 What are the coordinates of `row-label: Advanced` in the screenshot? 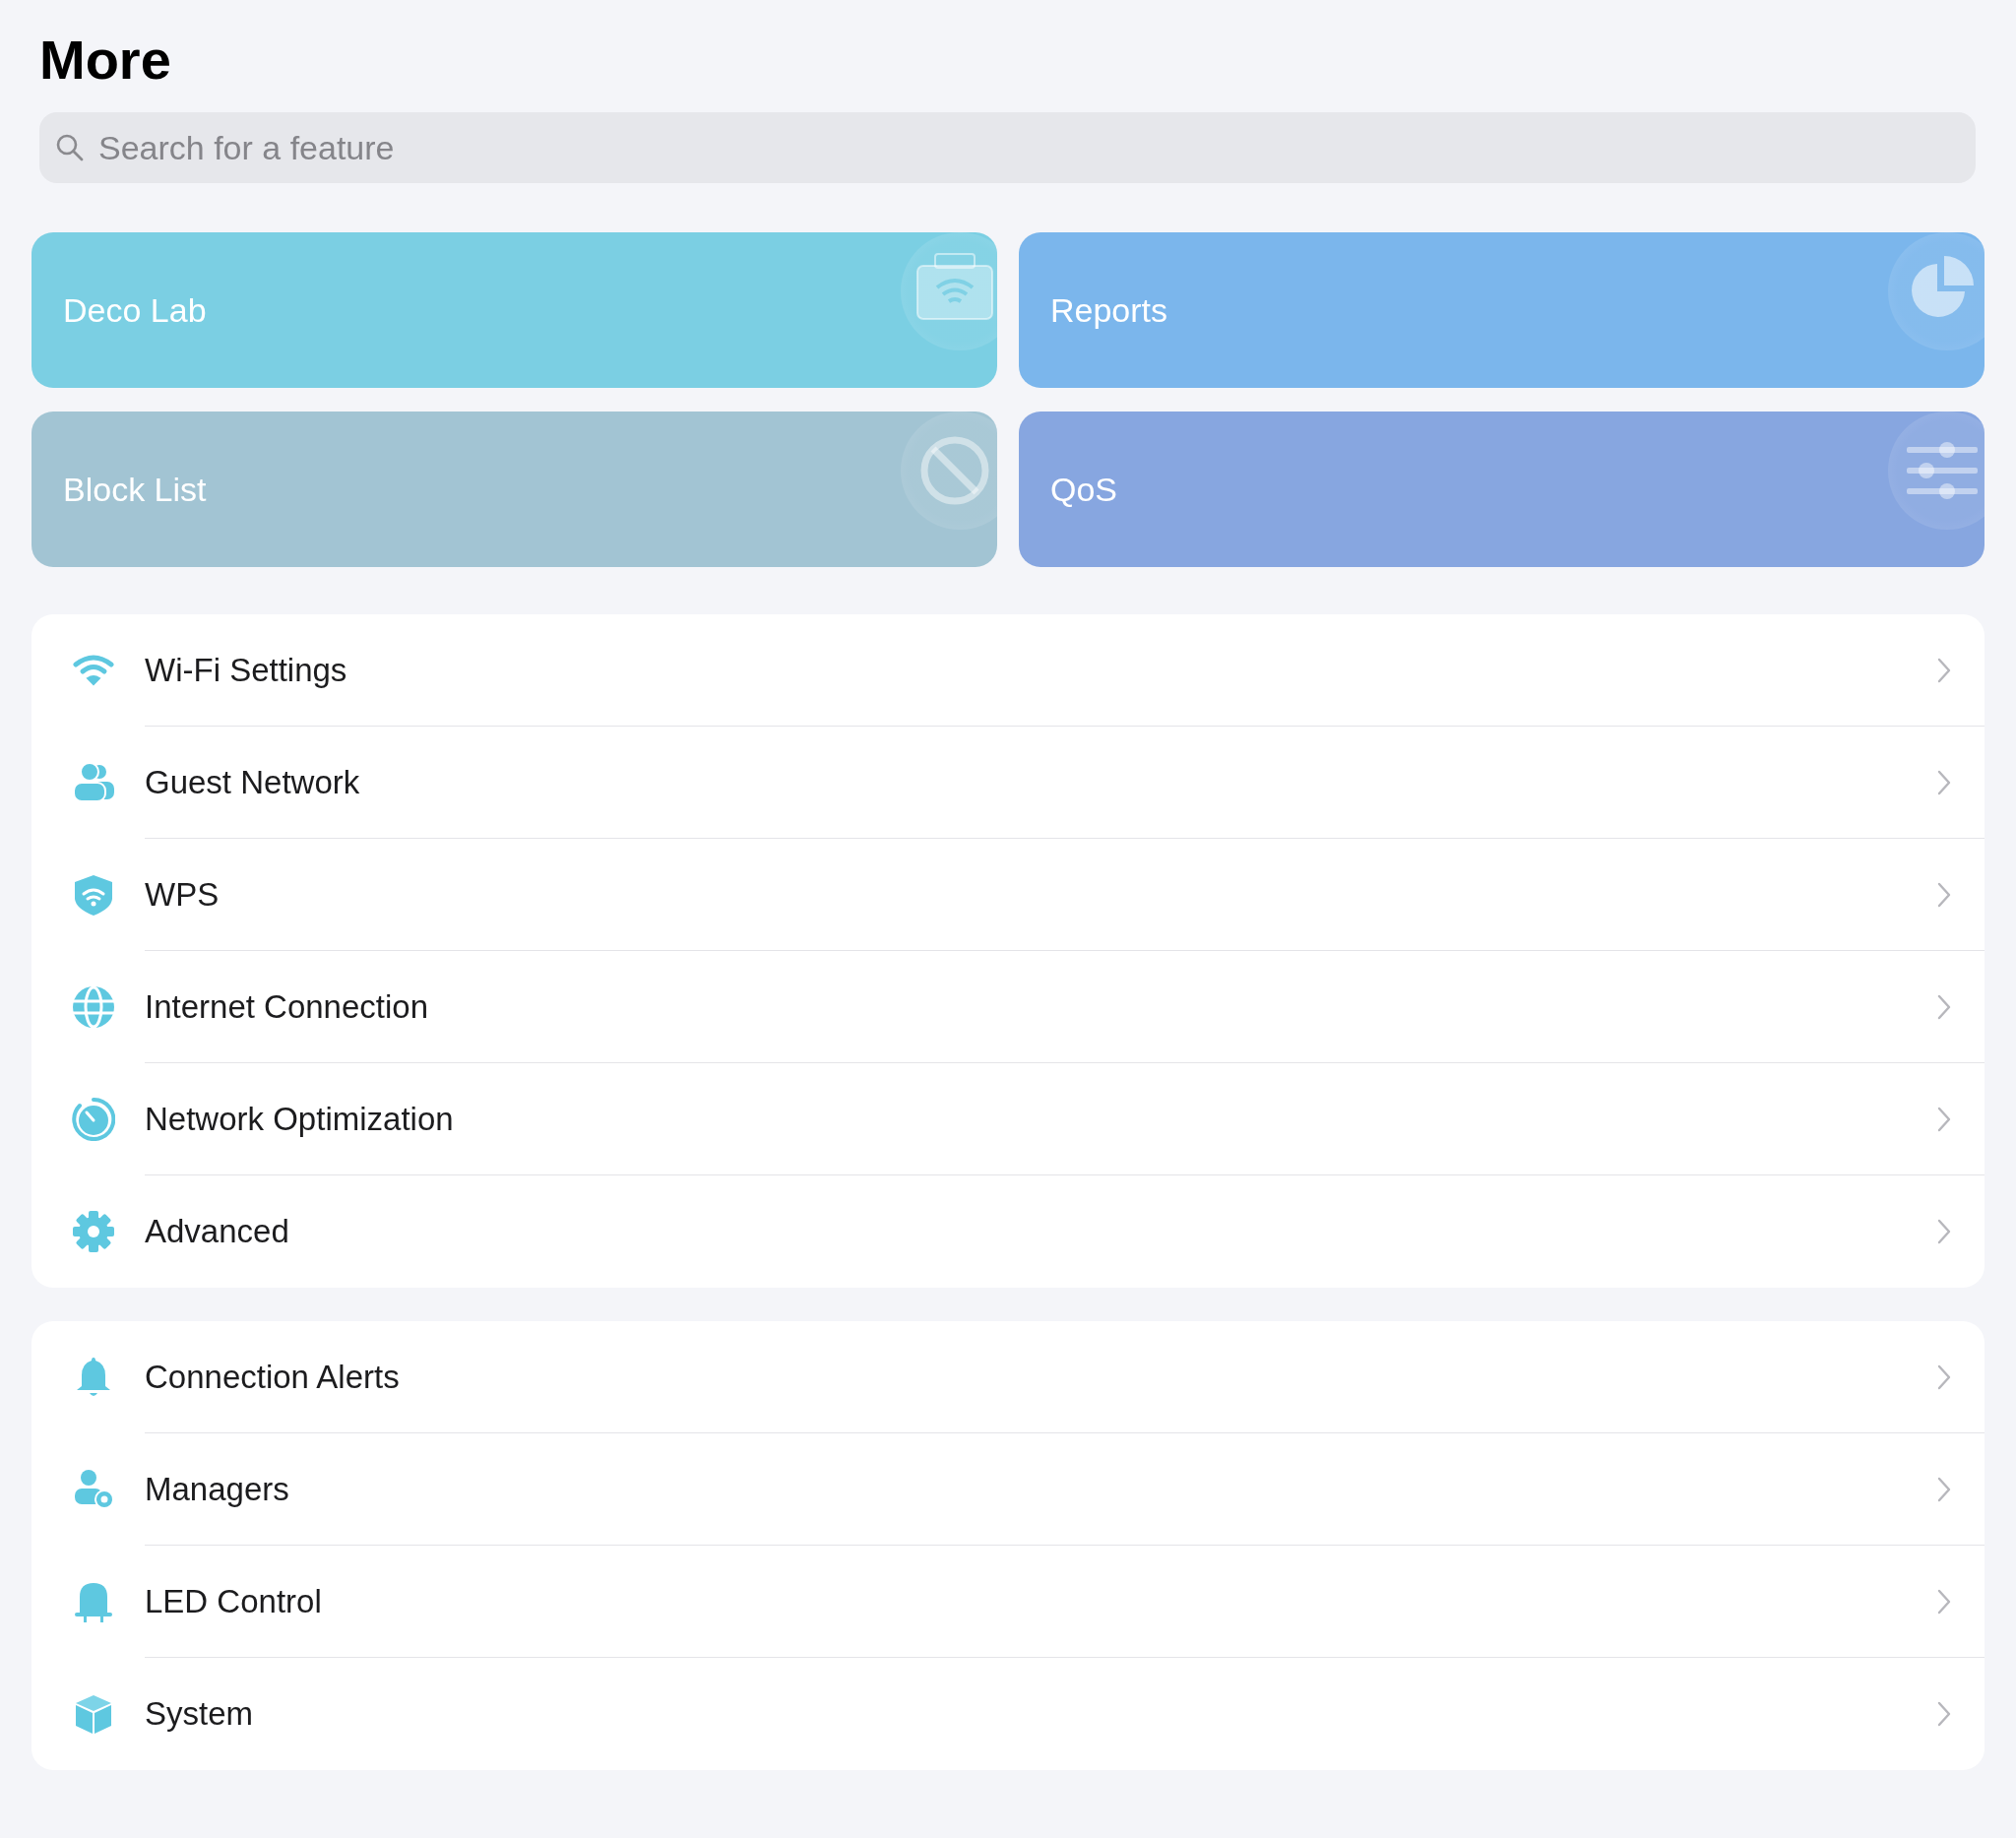 It's located at (217, 1231).